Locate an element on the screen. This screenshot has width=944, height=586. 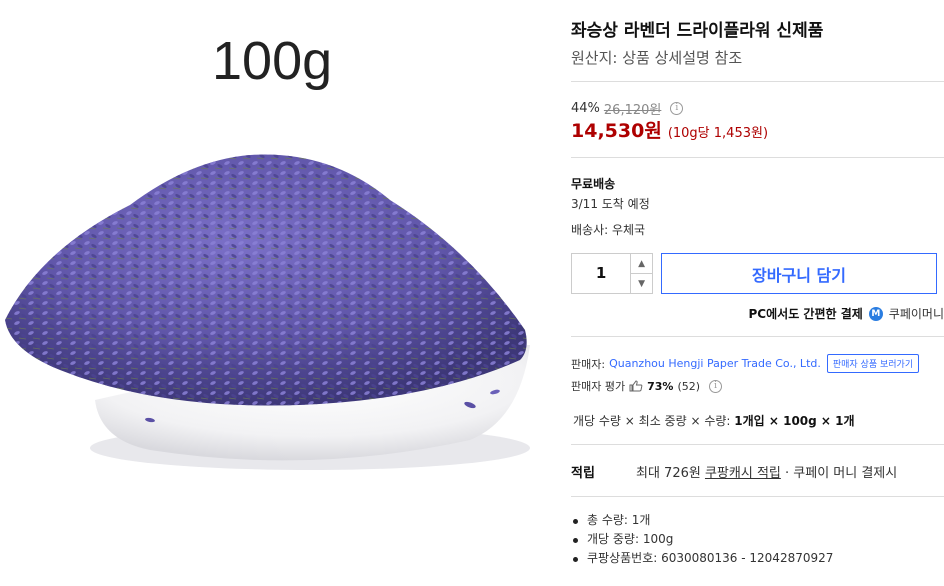
reward-label: 적립 is located at coordinates (583, 473).